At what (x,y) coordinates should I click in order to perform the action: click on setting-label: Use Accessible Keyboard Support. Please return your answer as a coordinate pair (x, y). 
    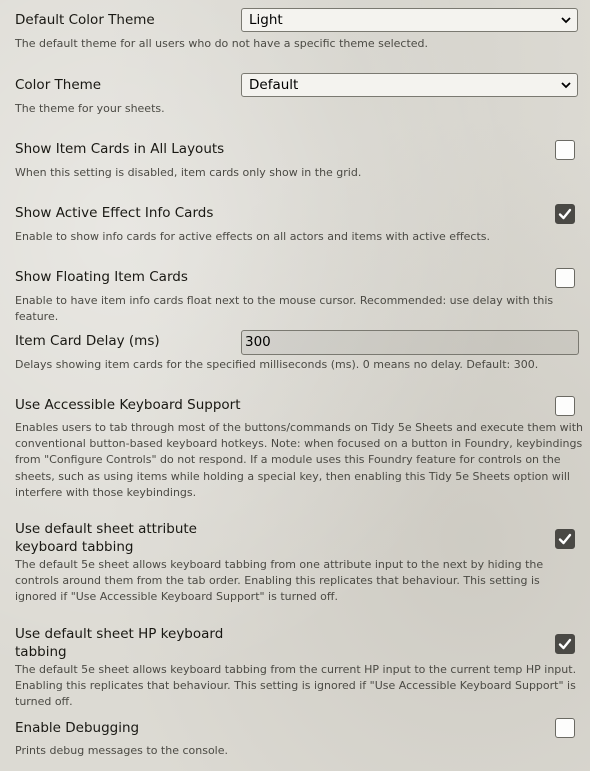
    Looking at the image, I should click on (128, 405).